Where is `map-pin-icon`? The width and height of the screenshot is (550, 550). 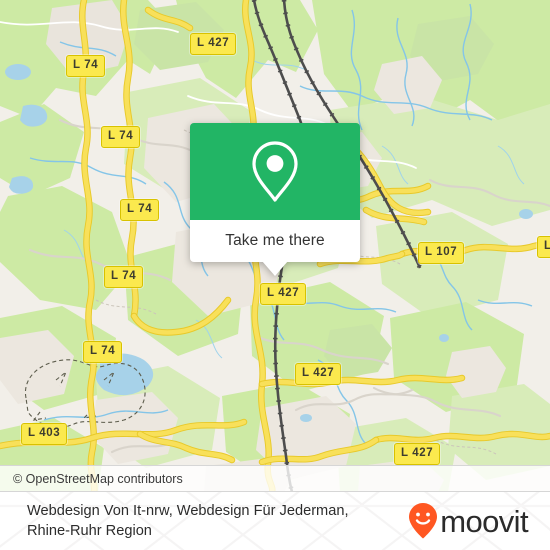 map-pin-icon is located at coordinates (275, 171).